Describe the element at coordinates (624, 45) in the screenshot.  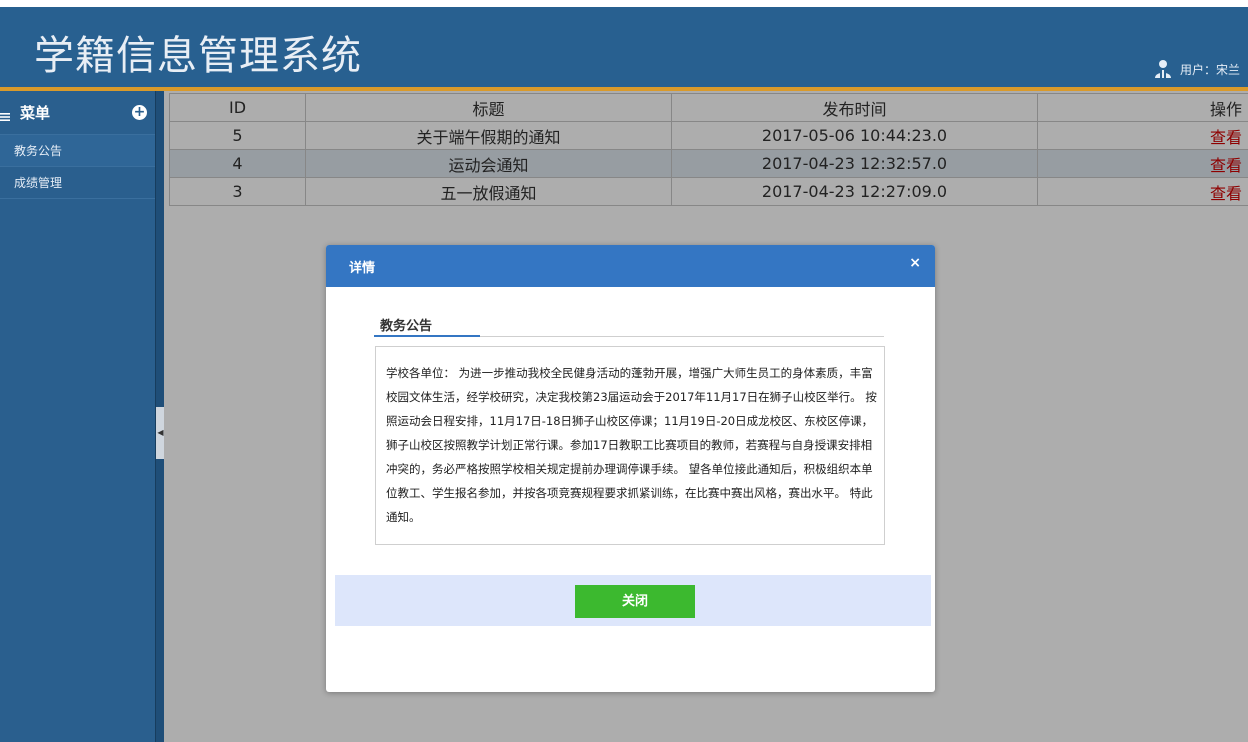
I see `app-header: 学籍信息管理系统 用户：宋兰` at that location.